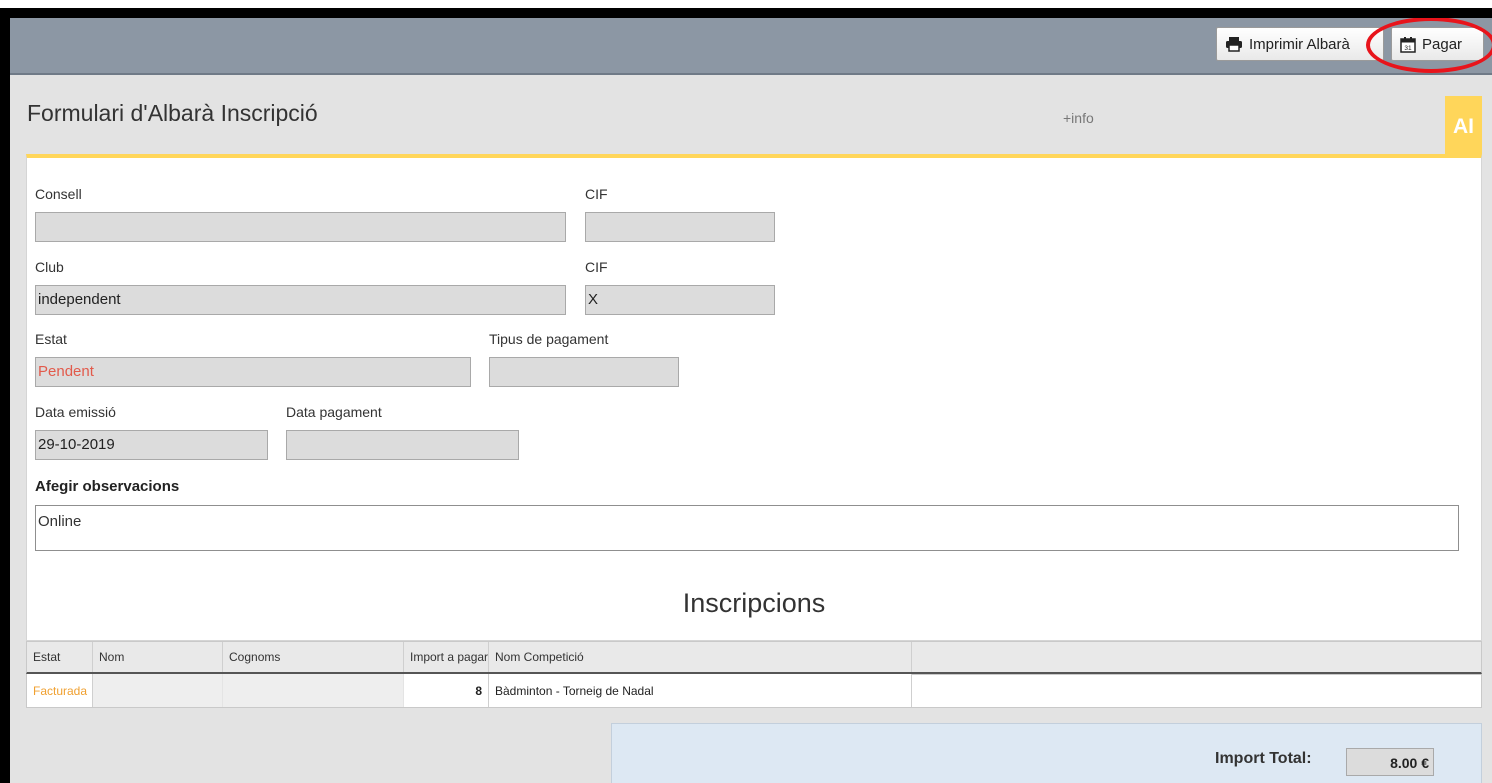 This screenshot has height=783, width=1492. Describe the element at coordinates (58, 194) in the screenshot. I see `consell-label: Consell` at that location.